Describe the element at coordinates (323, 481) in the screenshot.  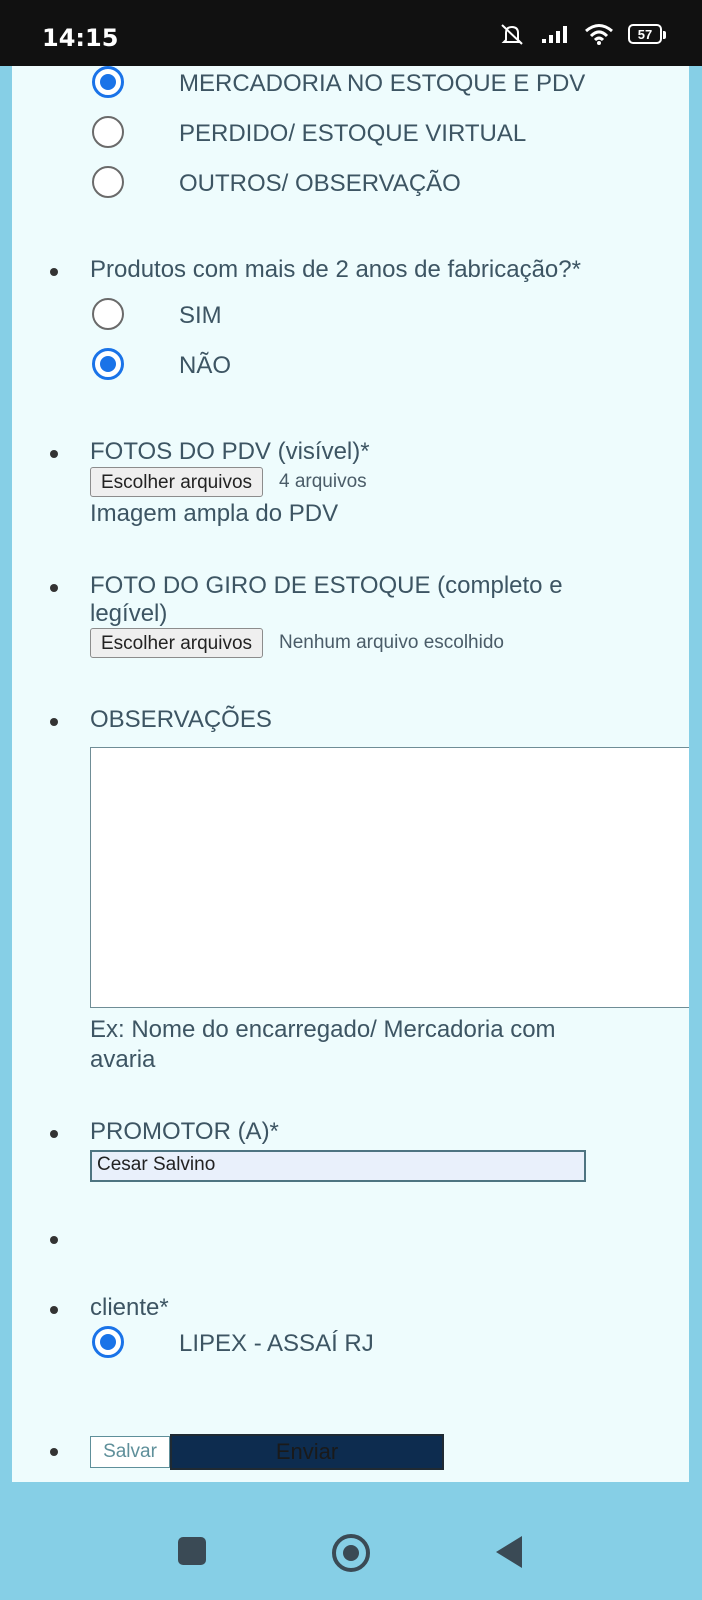
I see `fotos-pdv-file-status: 4 arquivos` at that location.